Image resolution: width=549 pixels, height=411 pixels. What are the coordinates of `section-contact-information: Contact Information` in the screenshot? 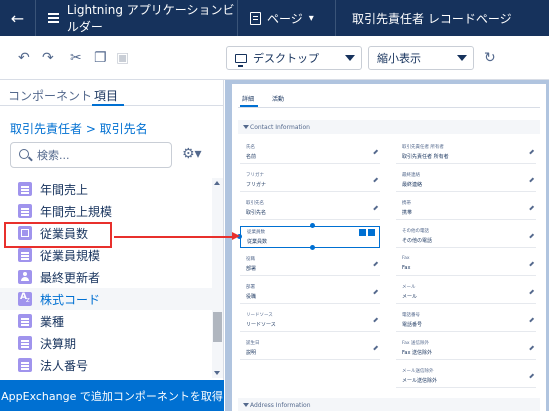 It's located at (389, 127).